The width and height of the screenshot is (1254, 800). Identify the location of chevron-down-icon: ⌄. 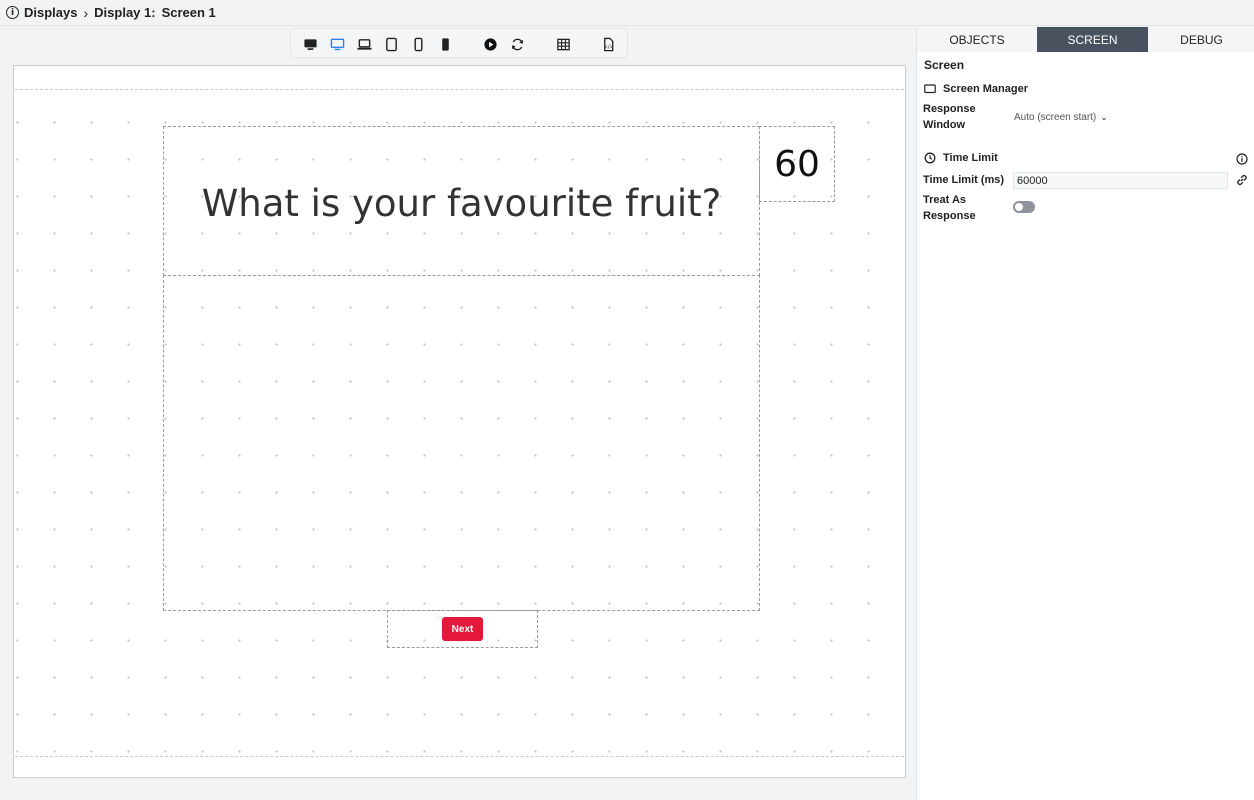
(1104, 116).